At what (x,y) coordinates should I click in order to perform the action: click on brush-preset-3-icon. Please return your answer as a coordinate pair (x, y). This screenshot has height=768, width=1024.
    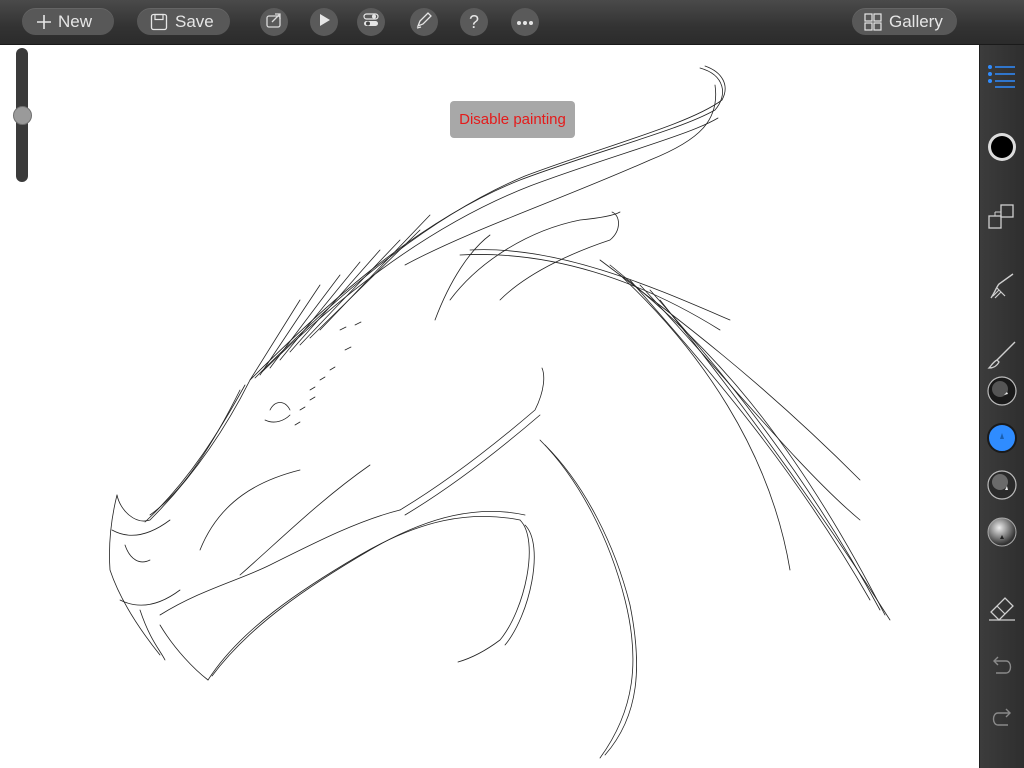
    Looking at the image, I should click on (1002, 487).